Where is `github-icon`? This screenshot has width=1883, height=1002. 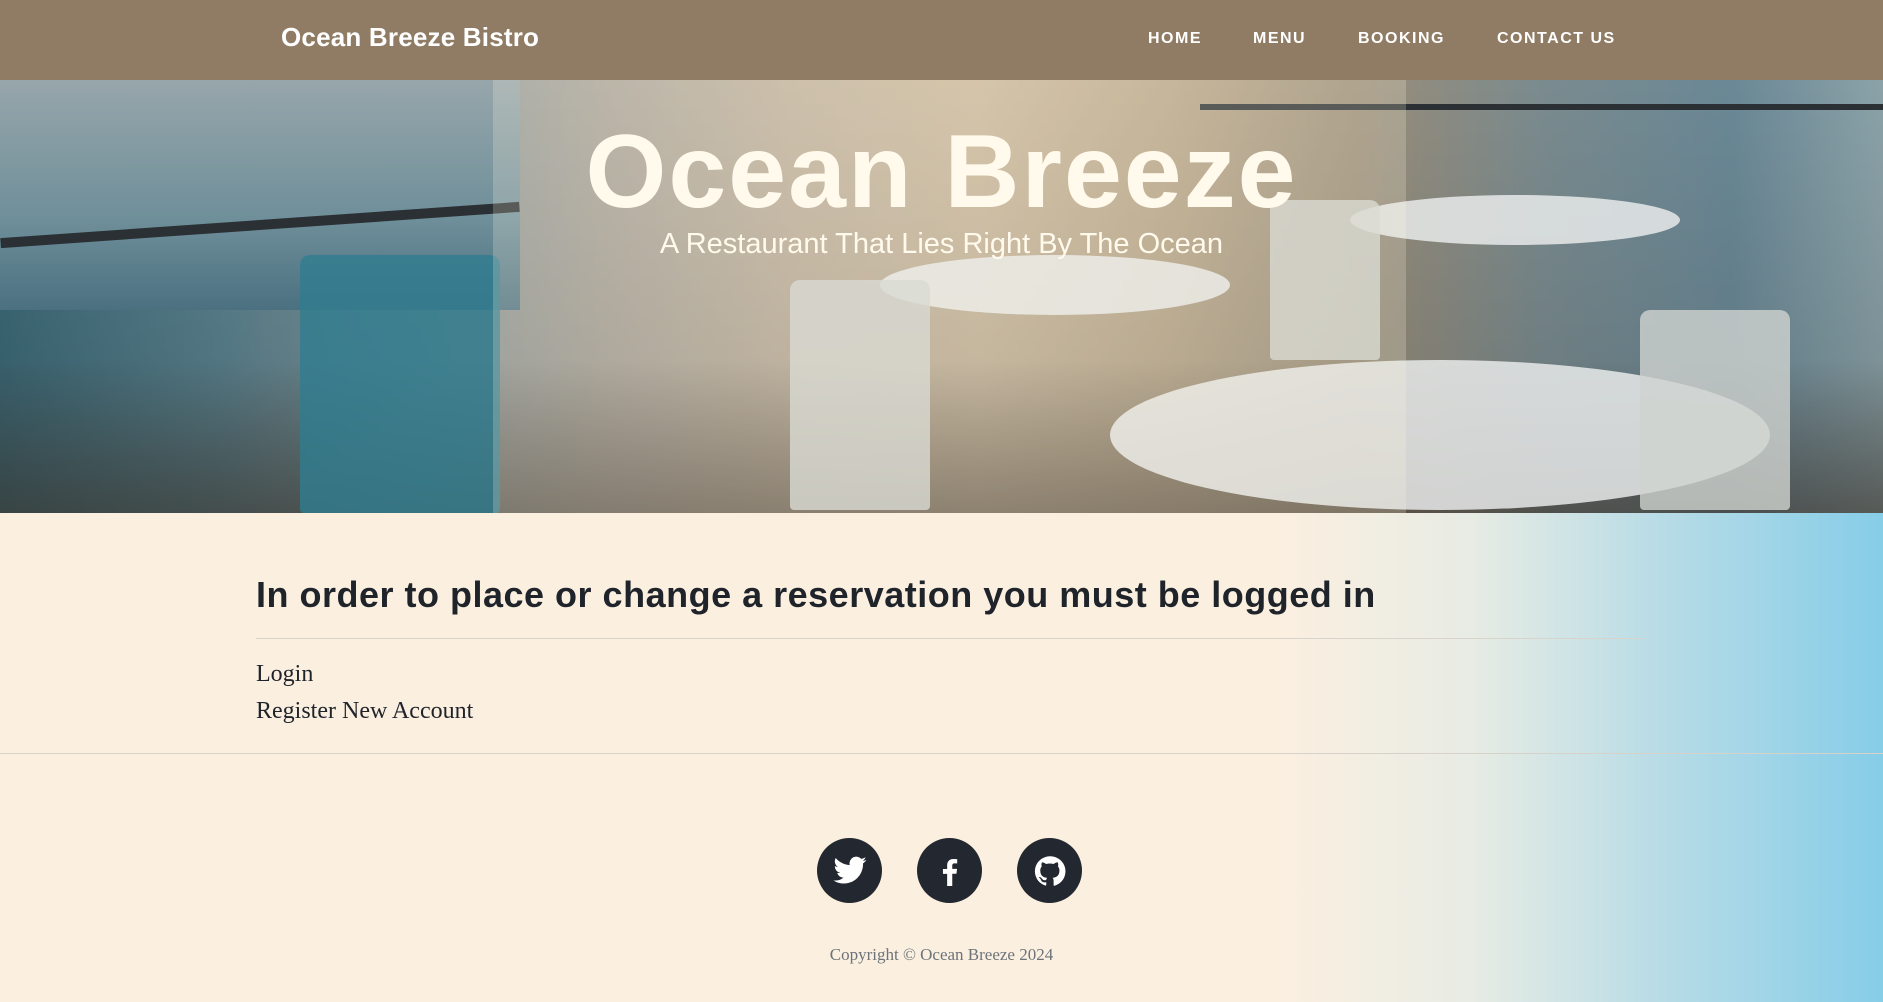 github-icon is located at coordinates (1049, 870).